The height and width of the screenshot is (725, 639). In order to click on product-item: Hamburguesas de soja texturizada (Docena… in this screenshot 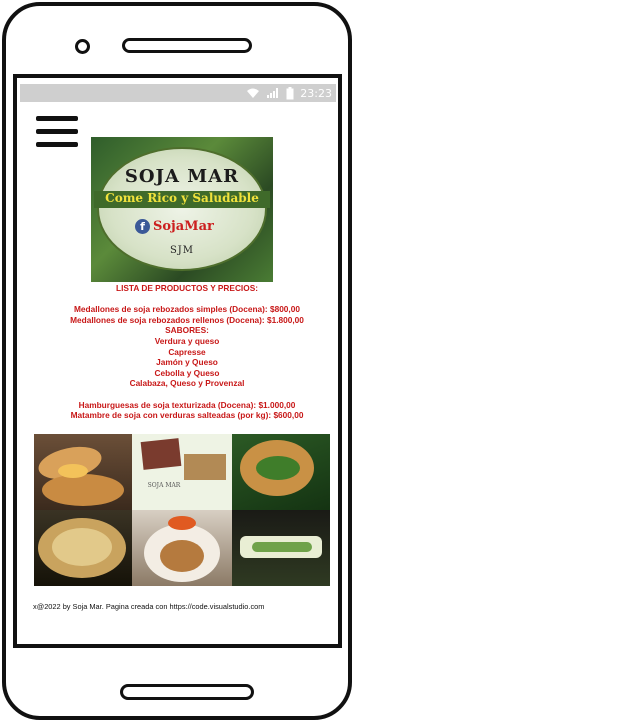, I will do `click(187, 404)`.